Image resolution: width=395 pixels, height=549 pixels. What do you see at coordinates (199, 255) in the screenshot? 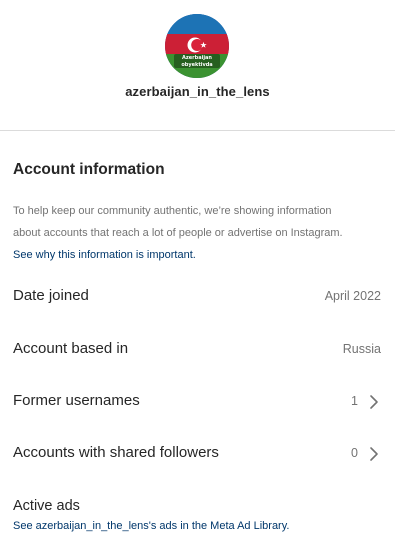
I see `description-line3: See why this information is important.` at bounding box center [199, 255].